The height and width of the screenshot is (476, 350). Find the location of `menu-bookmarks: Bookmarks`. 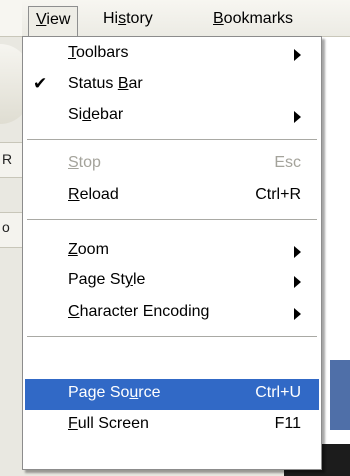

menu-bookmarks: Bookmarks is located at coordinates (253, 19).